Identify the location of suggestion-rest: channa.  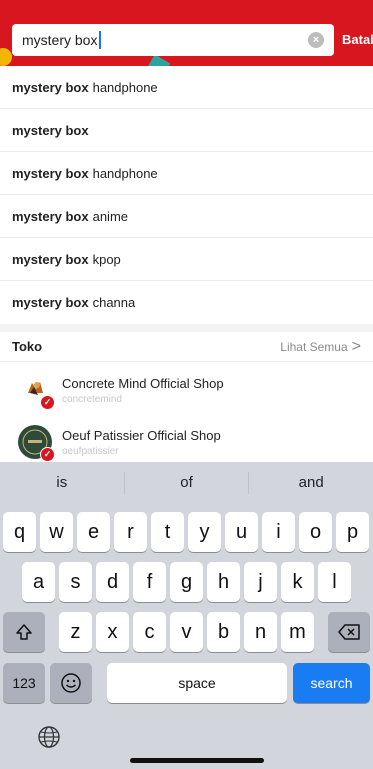
(114, 302).